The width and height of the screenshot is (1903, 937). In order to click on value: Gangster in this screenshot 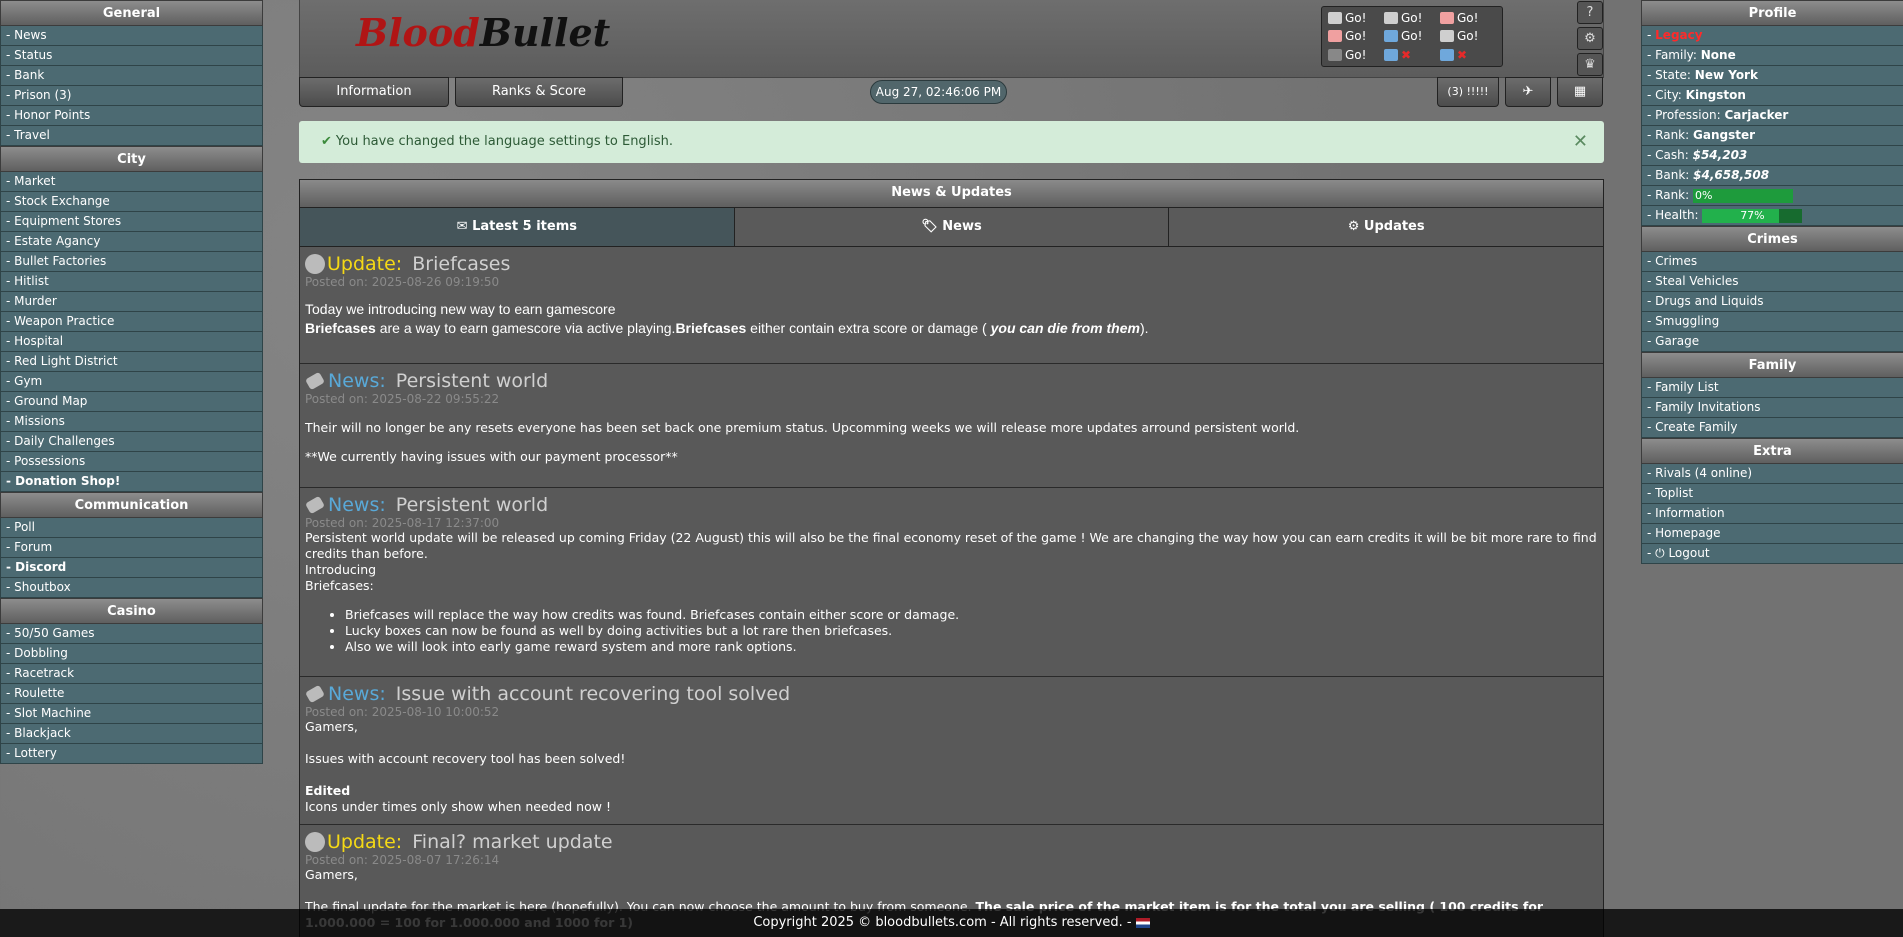, I will do `click(1724, 135)`.